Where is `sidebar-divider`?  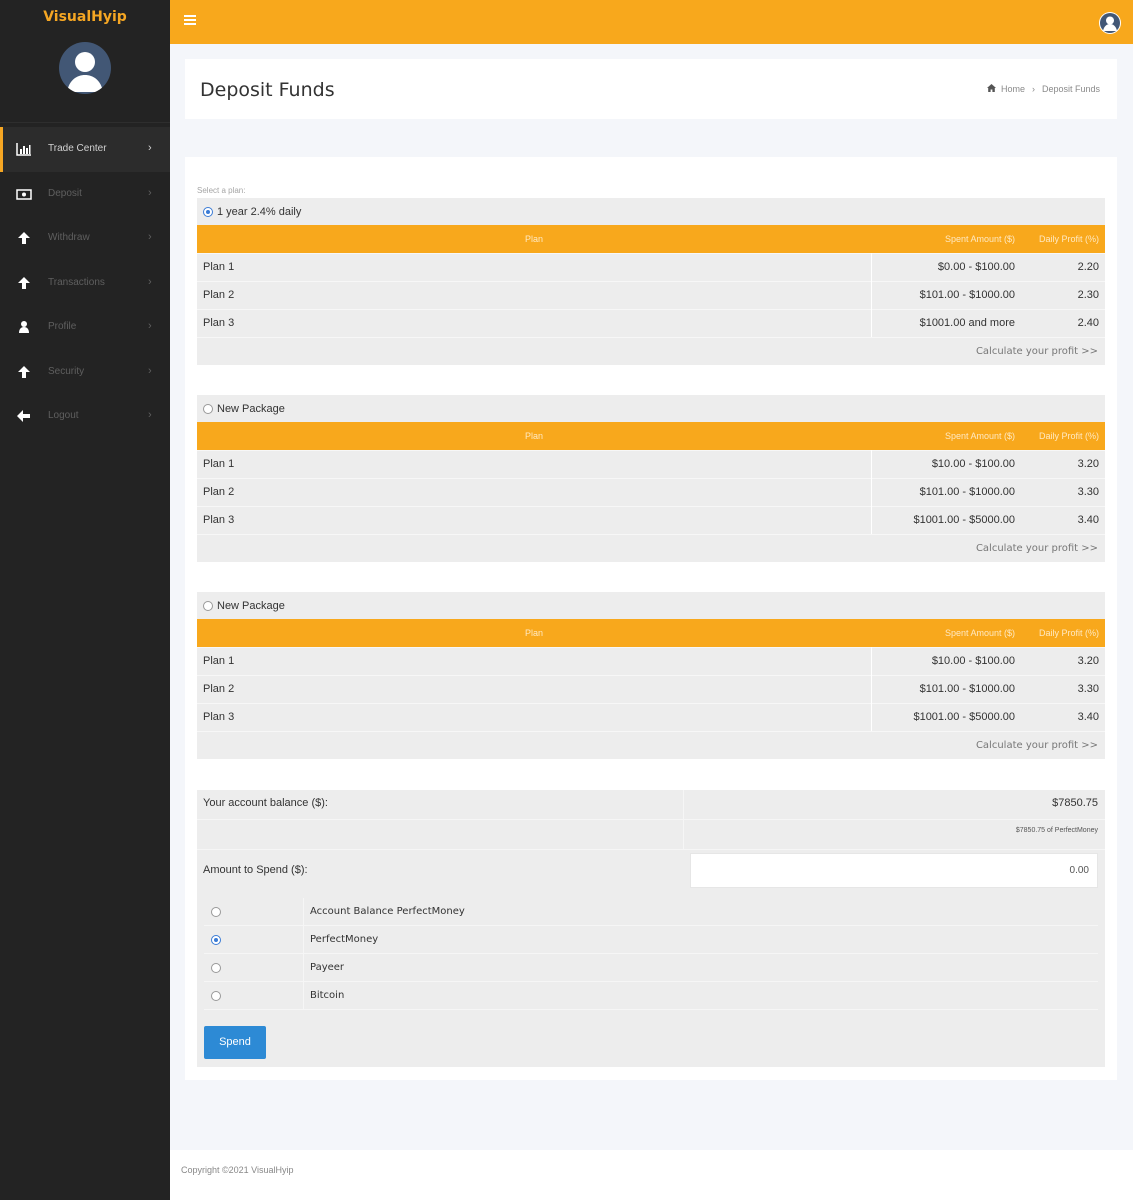 sidebar-divider is located at coordinates (85, 122).